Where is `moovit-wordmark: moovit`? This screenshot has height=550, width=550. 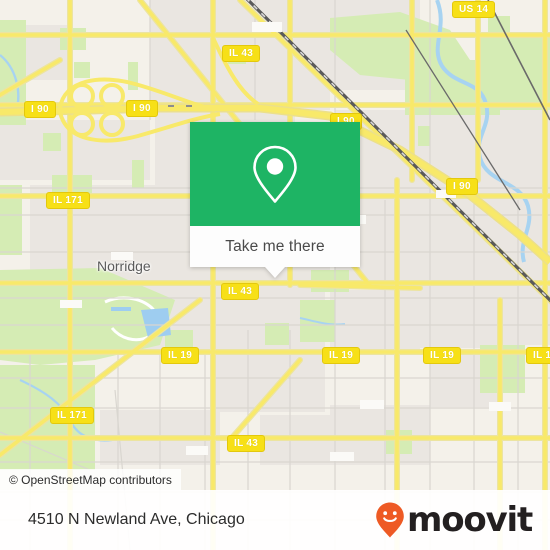 moovit-wordmark: moovit is located at coordinates (469, 520).